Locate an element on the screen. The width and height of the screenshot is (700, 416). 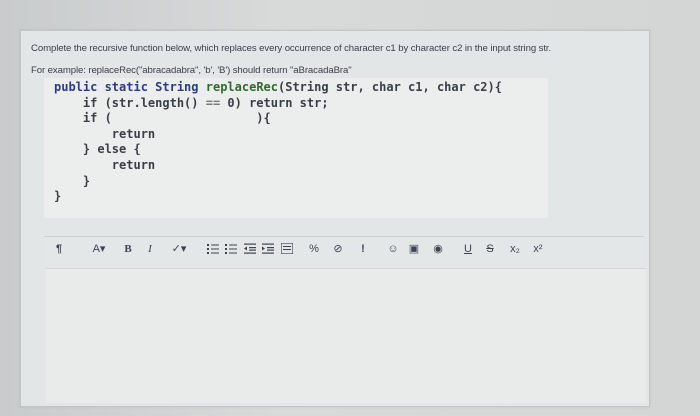
indent-button is located at coordinates (268, 249).